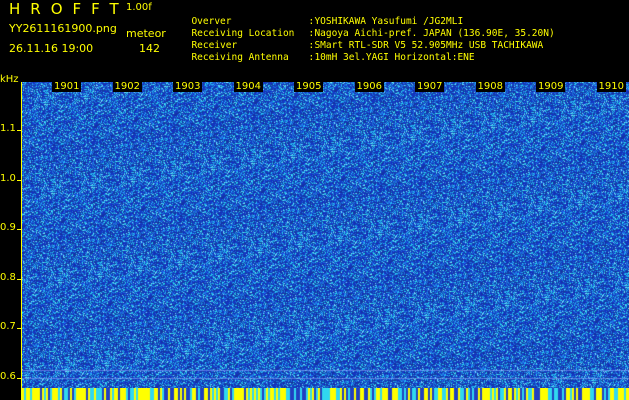 This screenshot has width=629, height=400. I want to click on x-tick-label: 1905, so click(309, 86).